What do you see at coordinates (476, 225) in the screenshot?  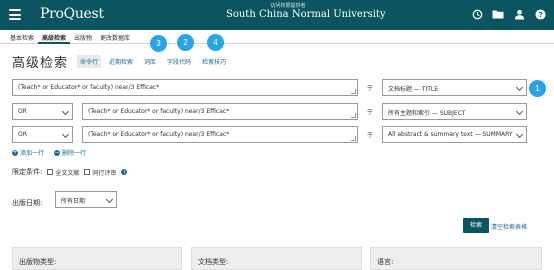 I see `search-button: 检索` at bounding box center [476, 225].